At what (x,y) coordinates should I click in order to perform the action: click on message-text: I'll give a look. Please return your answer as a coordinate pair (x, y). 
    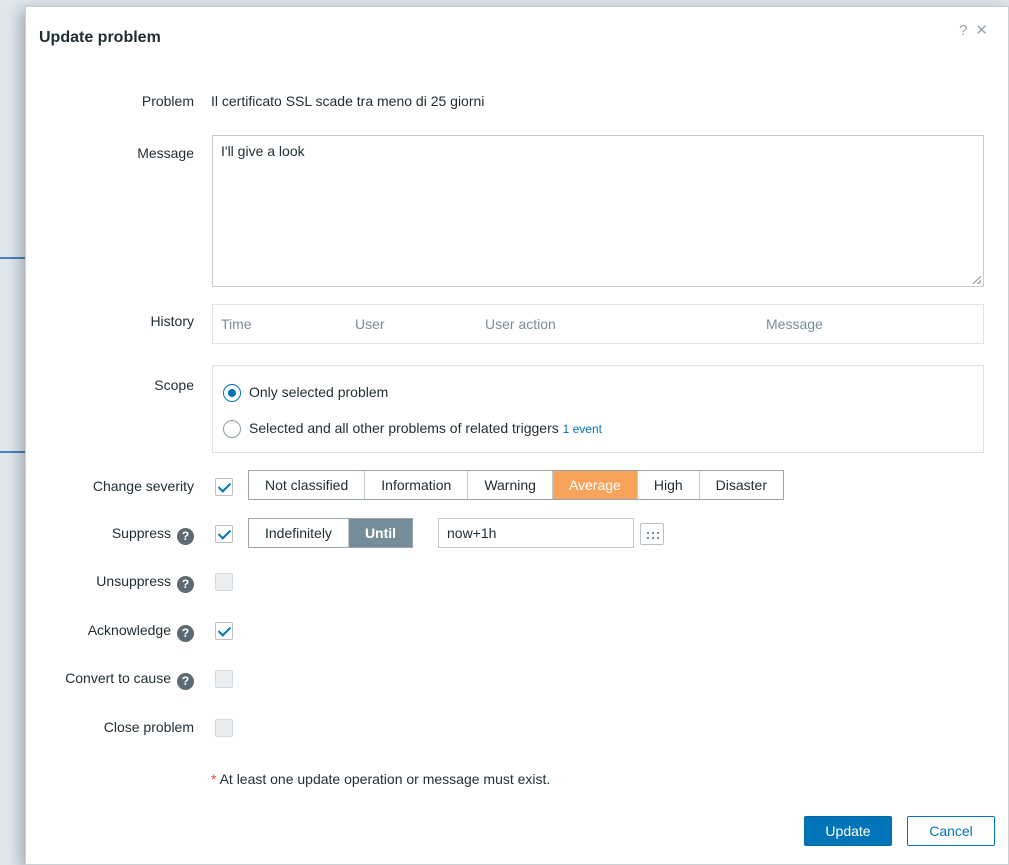
    Looking at the image, I should click on (263, 151).